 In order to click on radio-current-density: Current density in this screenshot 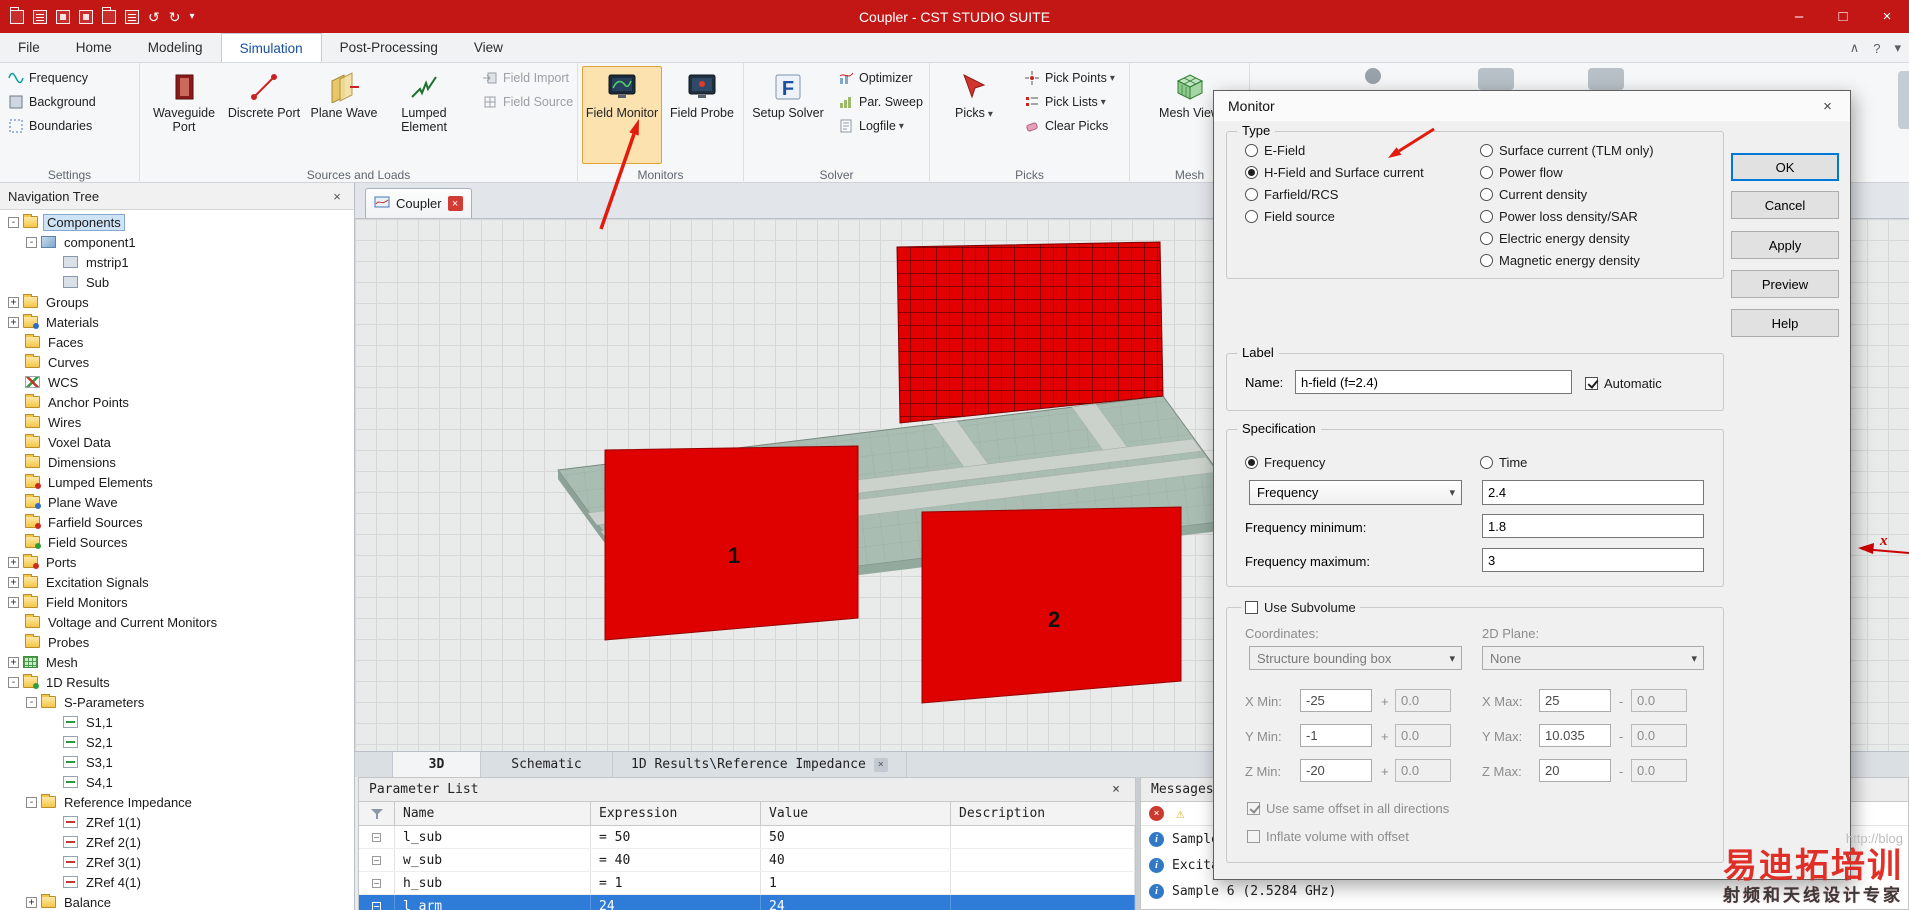, I will do `click(1533, 194)`.